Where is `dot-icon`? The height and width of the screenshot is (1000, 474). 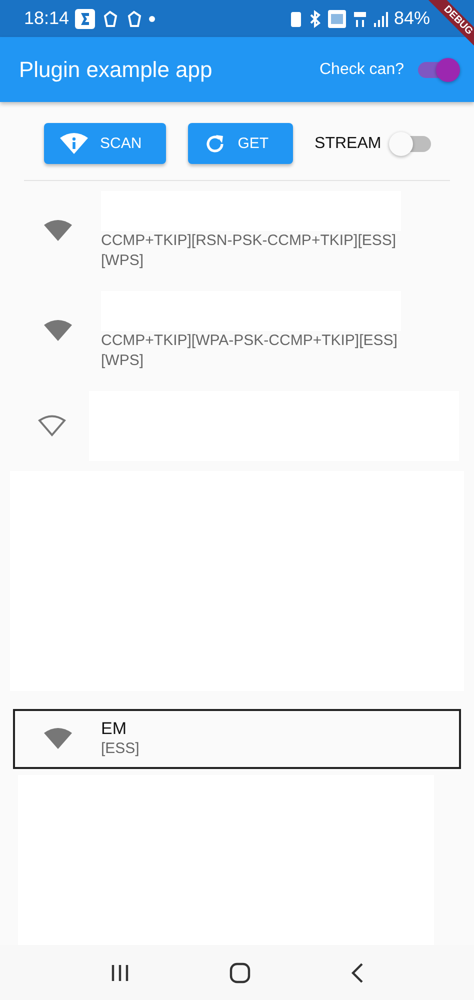 dot-icon is located at coordinates (152, 19).